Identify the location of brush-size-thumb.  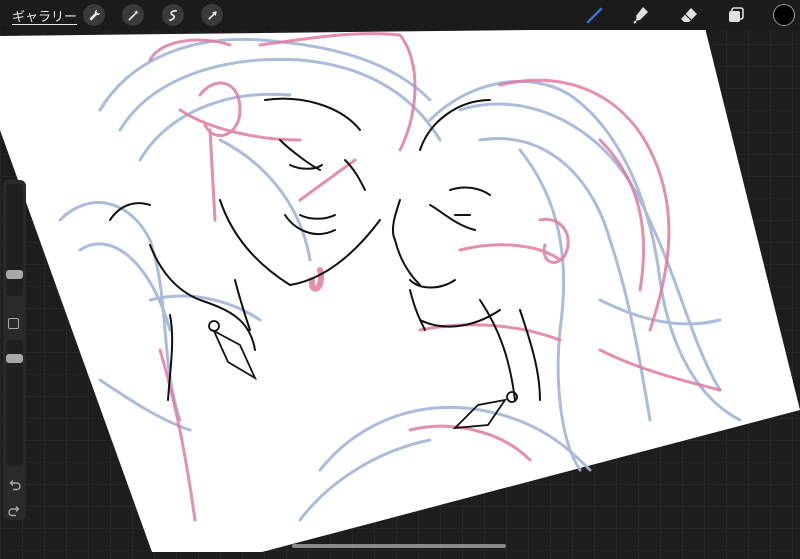
(14, 274).